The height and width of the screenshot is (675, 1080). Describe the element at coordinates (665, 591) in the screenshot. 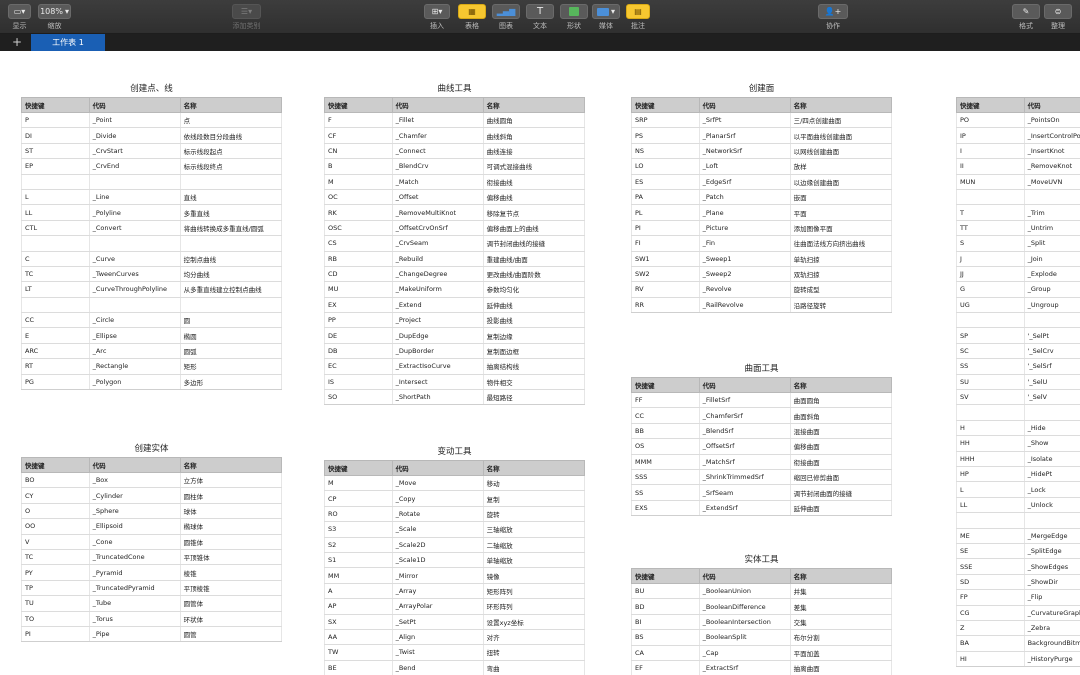

I see `table-cell: BU` at that location.